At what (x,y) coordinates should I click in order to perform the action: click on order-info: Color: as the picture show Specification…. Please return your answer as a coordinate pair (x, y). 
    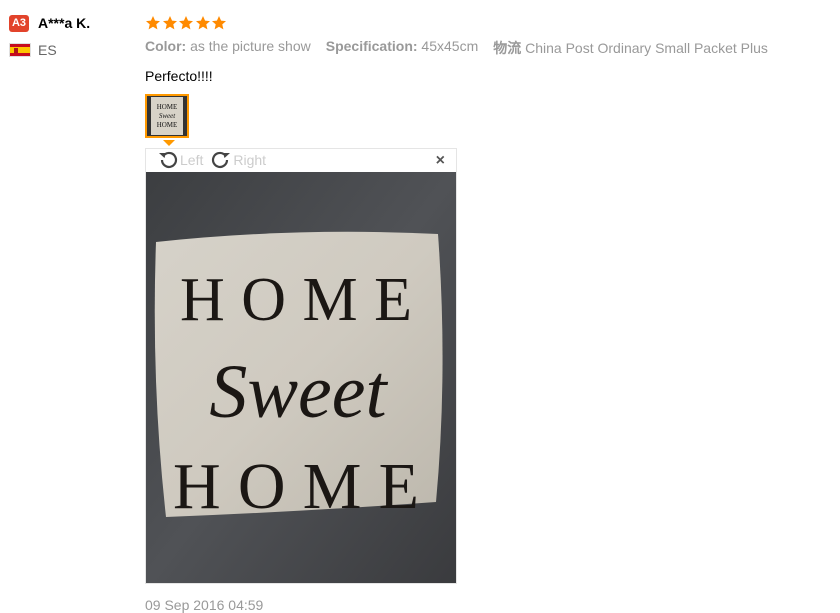
    Looking at the image, I should click on (490, 48).